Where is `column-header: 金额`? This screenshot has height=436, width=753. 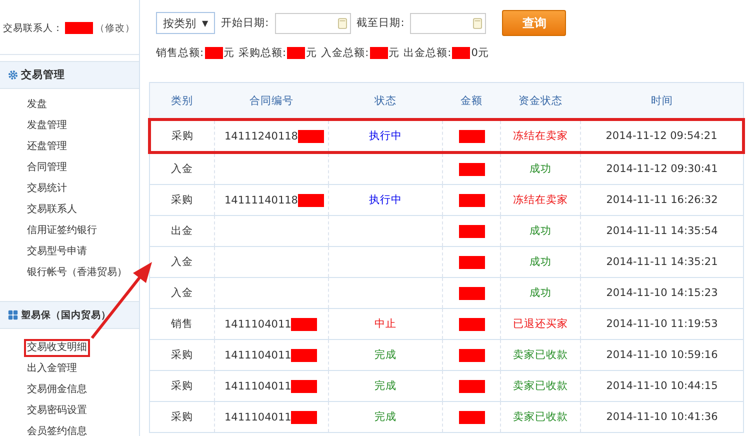
column-header: 金额 is located at coordinates (471, 101).